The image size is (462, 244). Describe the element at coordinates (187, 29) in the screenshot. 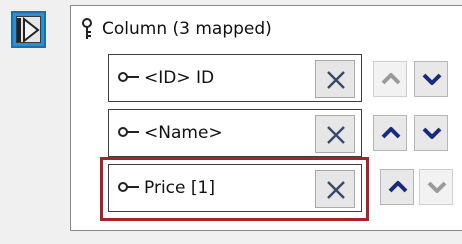

I see `column-group-label: Column (3 mapped)` at that location.